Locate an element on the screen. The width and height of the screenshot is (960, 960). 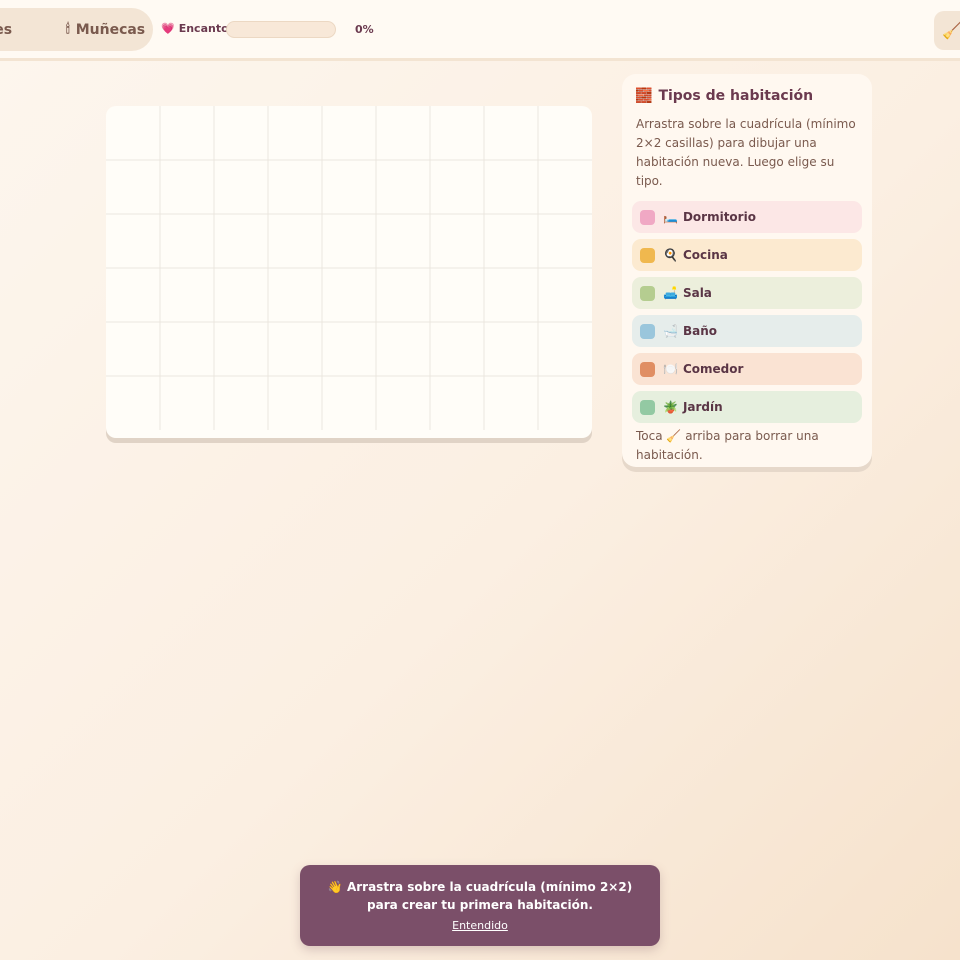
room-label: 🪴 Jardín is located at coordinates (693, 407).